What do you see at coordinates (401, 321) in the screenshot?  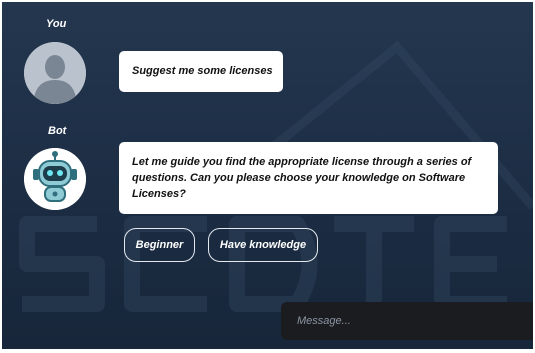 I see `message-input` at bounding box center [401, 321].